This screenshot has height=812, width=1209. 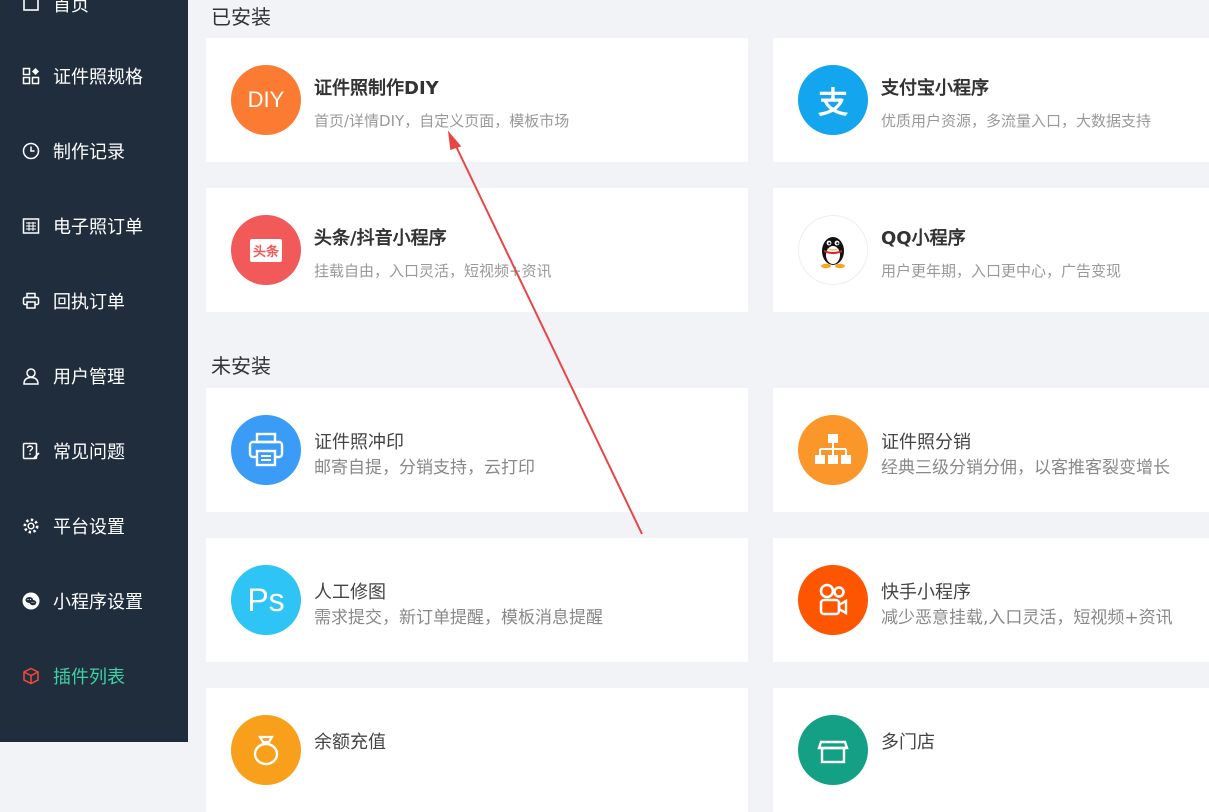 I want to click on sidebar-item-label: 平台设置, so click(x=89, y=527).